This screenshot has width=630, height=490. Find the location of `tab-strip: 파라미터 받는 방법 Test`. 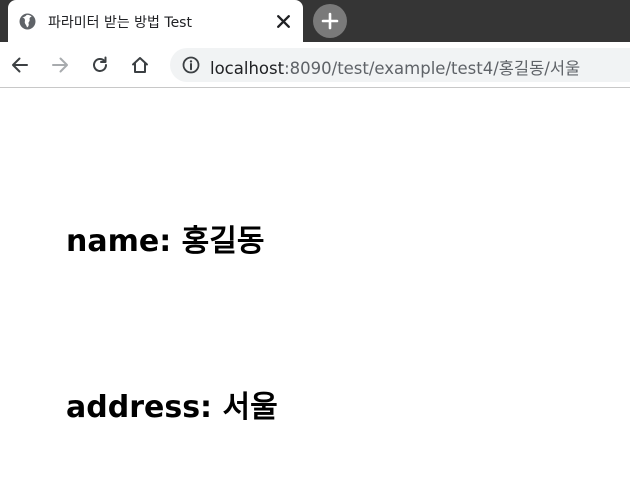

tab-strip: 파라미터 받는 방법 Test is located at coordinates (315, 21).